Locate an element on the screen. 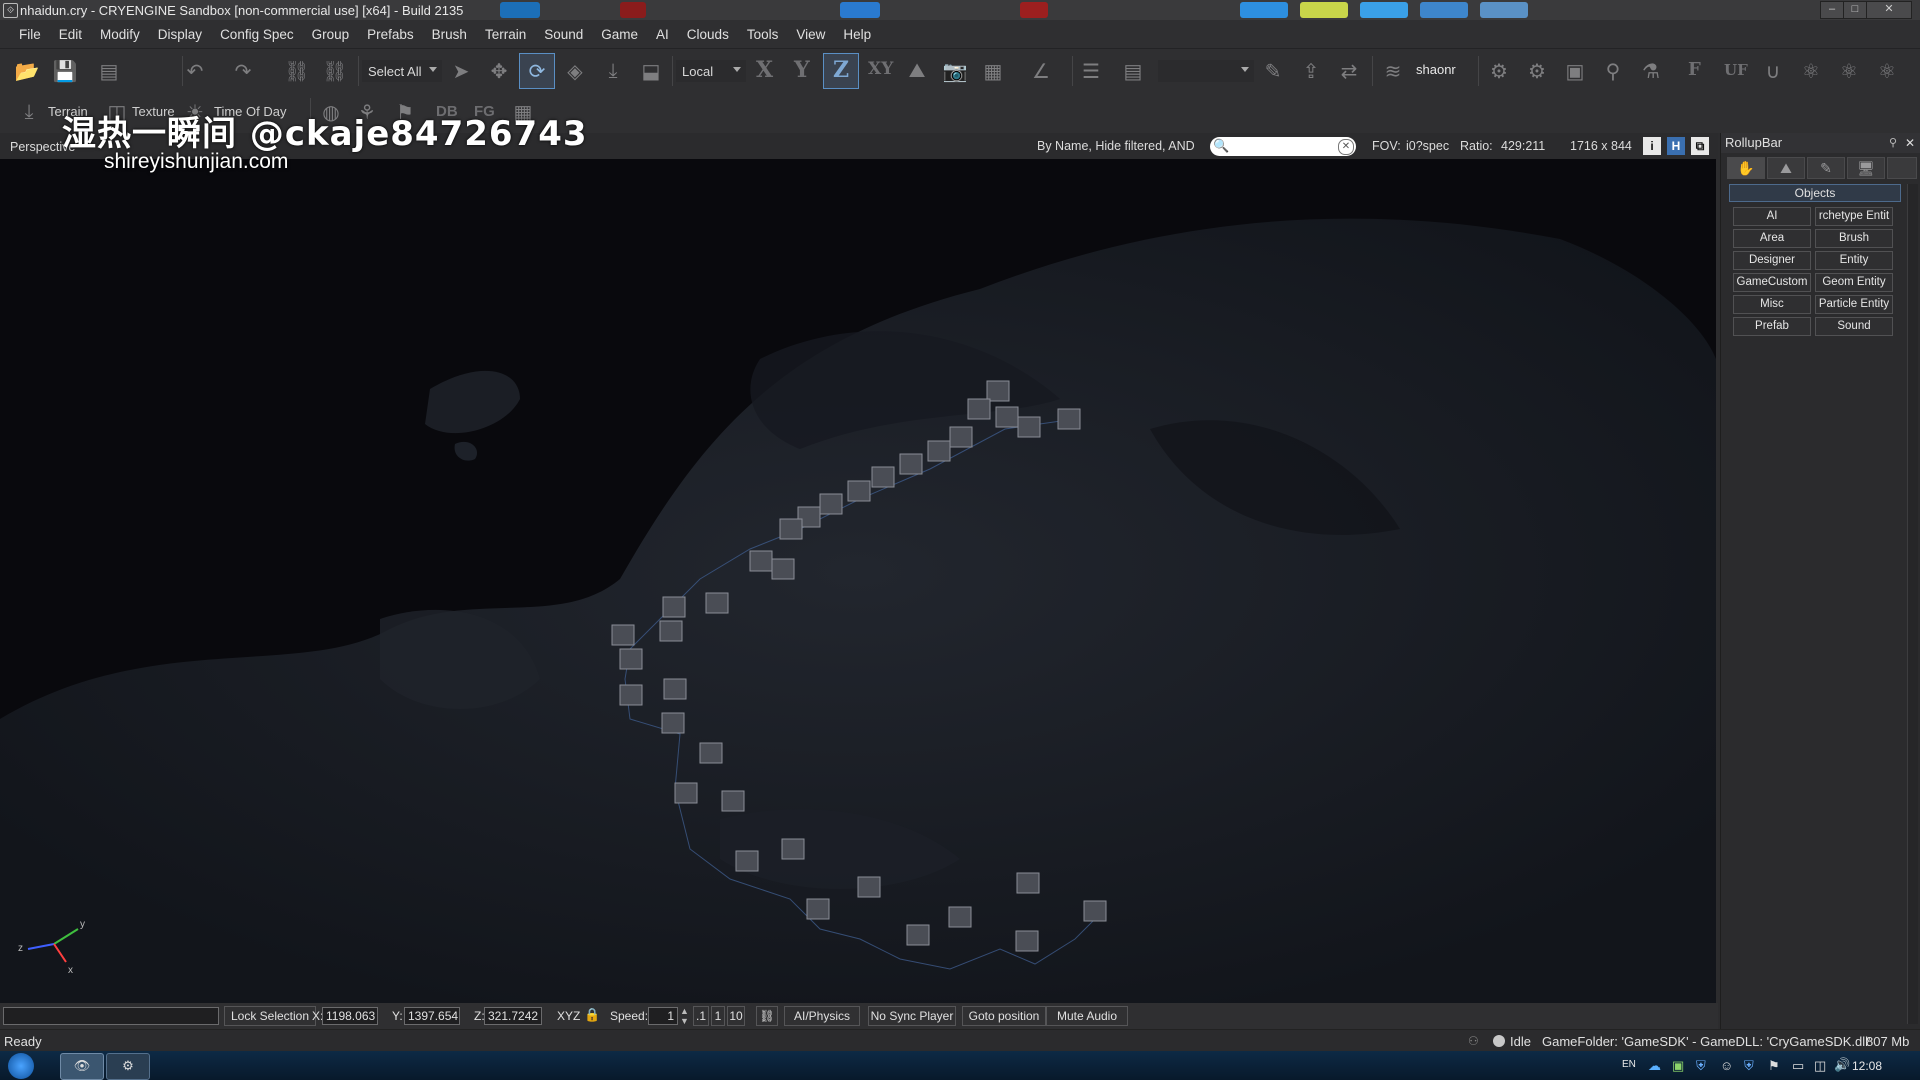 This screenshot has width=1920, height=1080. named-selection-combo is located at coordinates (1206, 71).